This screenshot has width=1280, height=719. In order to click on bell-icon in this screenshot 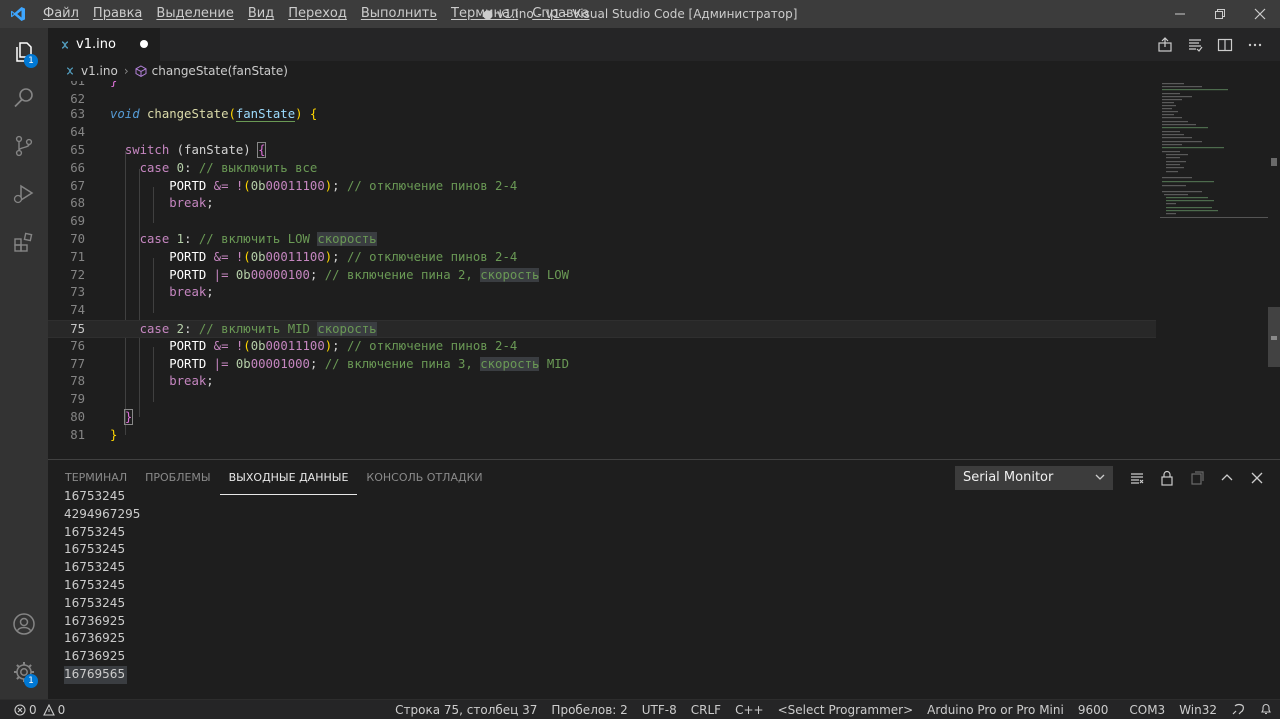, I will do `click(1266, 708)`.